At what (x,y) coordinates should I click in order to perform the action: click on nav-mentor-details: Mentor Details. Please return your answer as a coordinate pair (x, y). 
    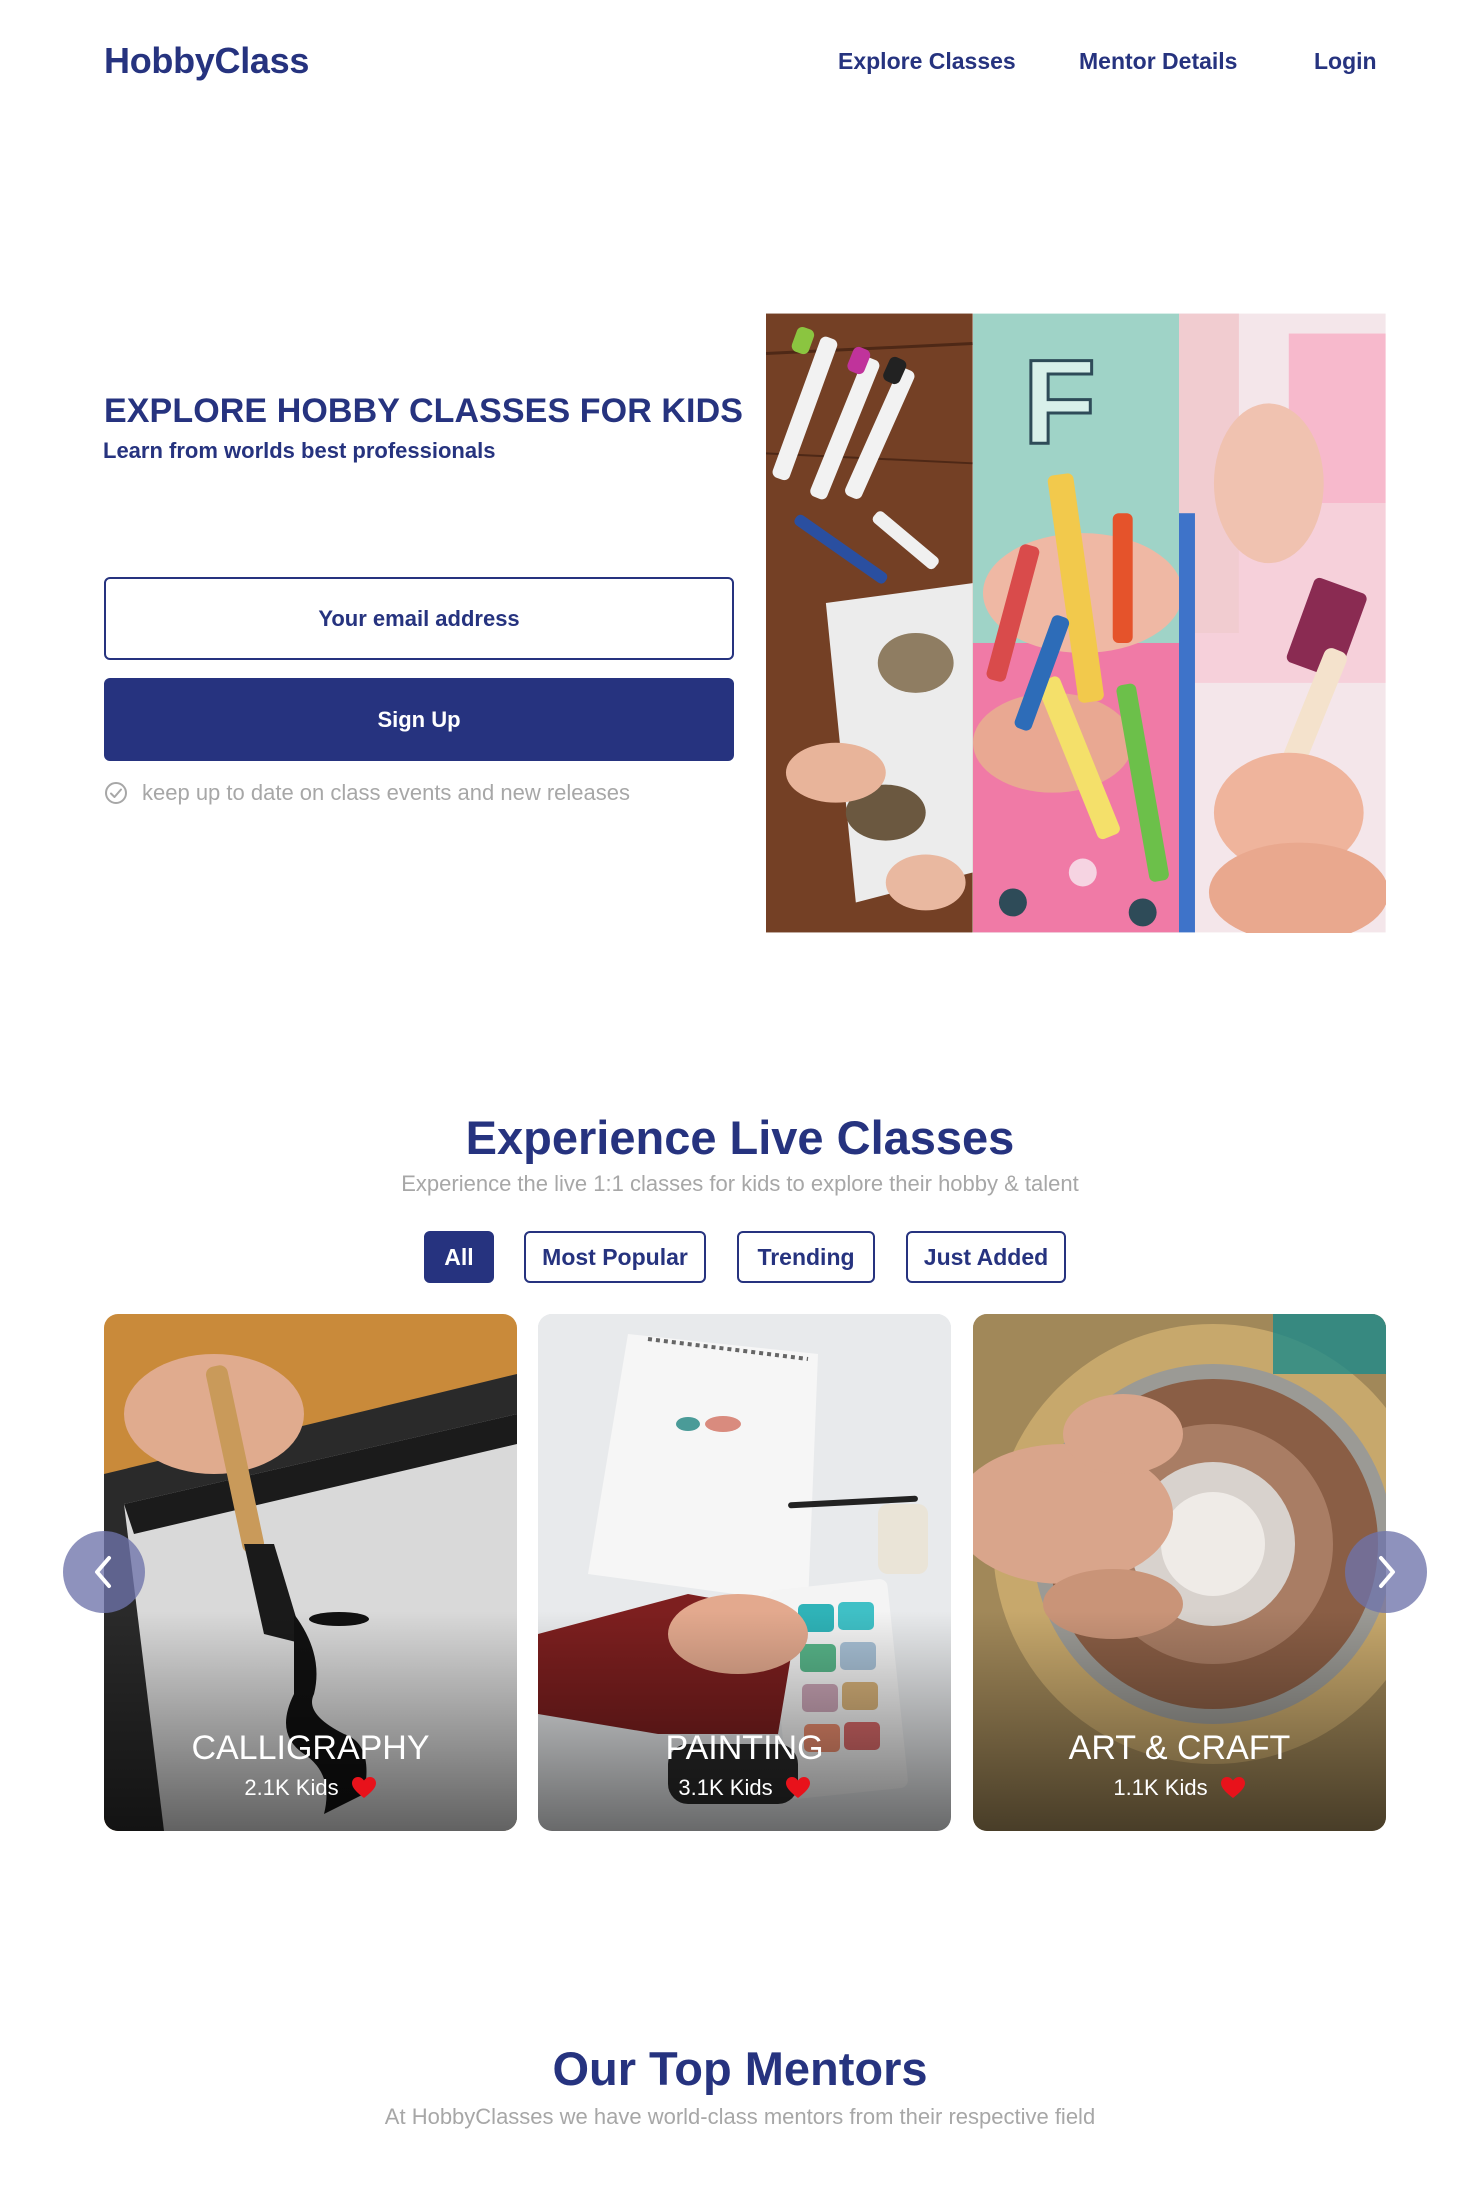
    Looking at the image, I should click on (1158, 61).